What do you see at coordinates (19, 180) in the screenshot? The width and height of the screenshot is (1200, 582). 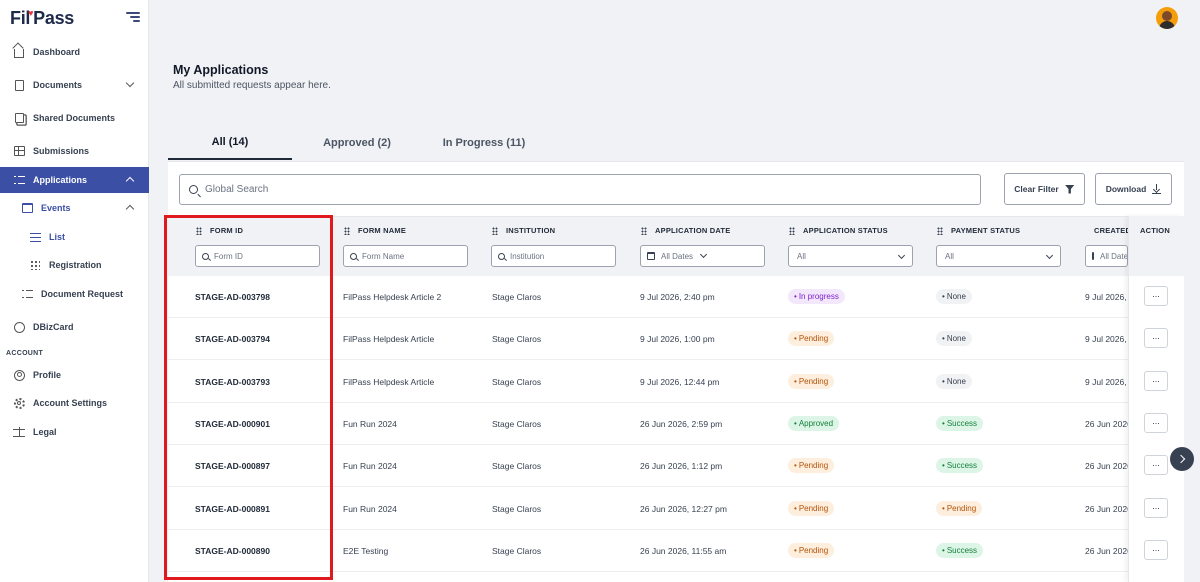 I see `applications-icon` at bounding box center [19, 180].